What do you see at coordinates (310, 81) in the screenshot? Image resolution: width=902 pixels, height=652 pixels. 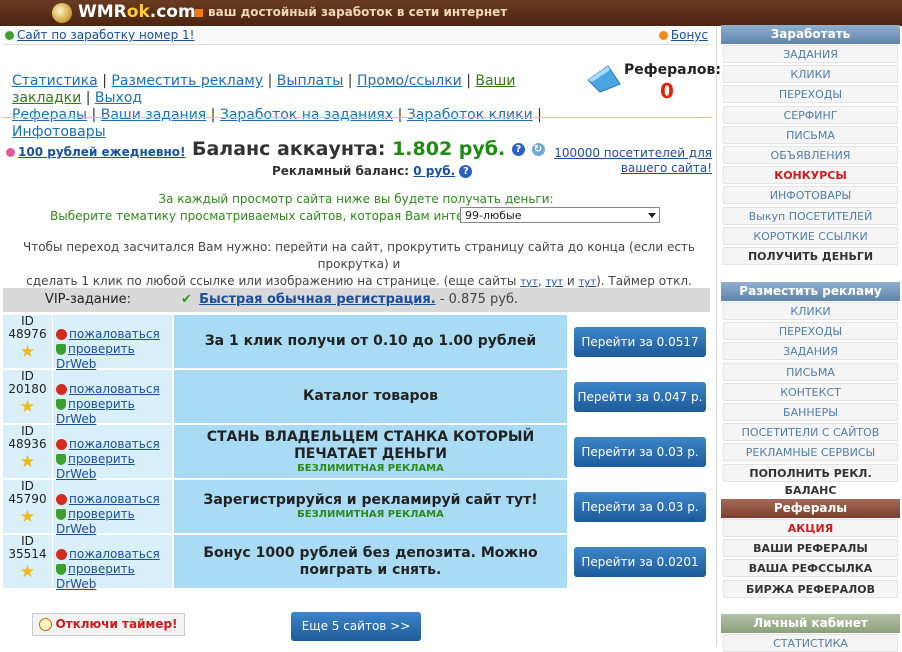 I see `nav-payouts: Выплаты` at bounding box center [310, 81].